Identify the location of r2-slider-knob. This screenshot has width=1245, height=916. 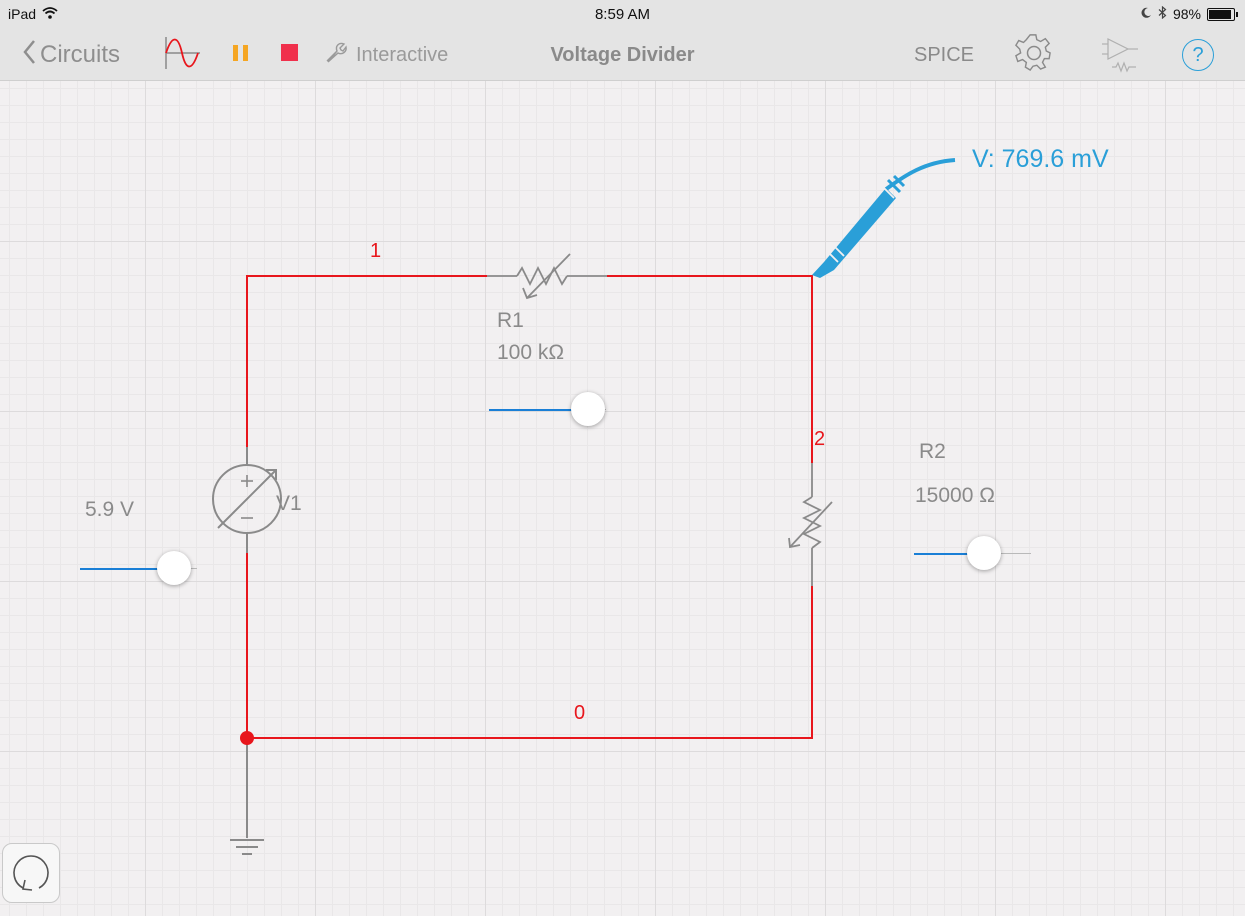
(984, 553).